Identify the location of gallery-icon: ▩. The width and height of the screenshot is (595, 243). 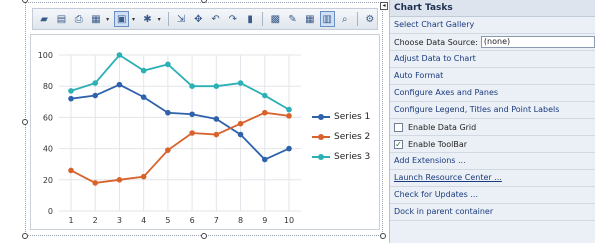
(275, 19).